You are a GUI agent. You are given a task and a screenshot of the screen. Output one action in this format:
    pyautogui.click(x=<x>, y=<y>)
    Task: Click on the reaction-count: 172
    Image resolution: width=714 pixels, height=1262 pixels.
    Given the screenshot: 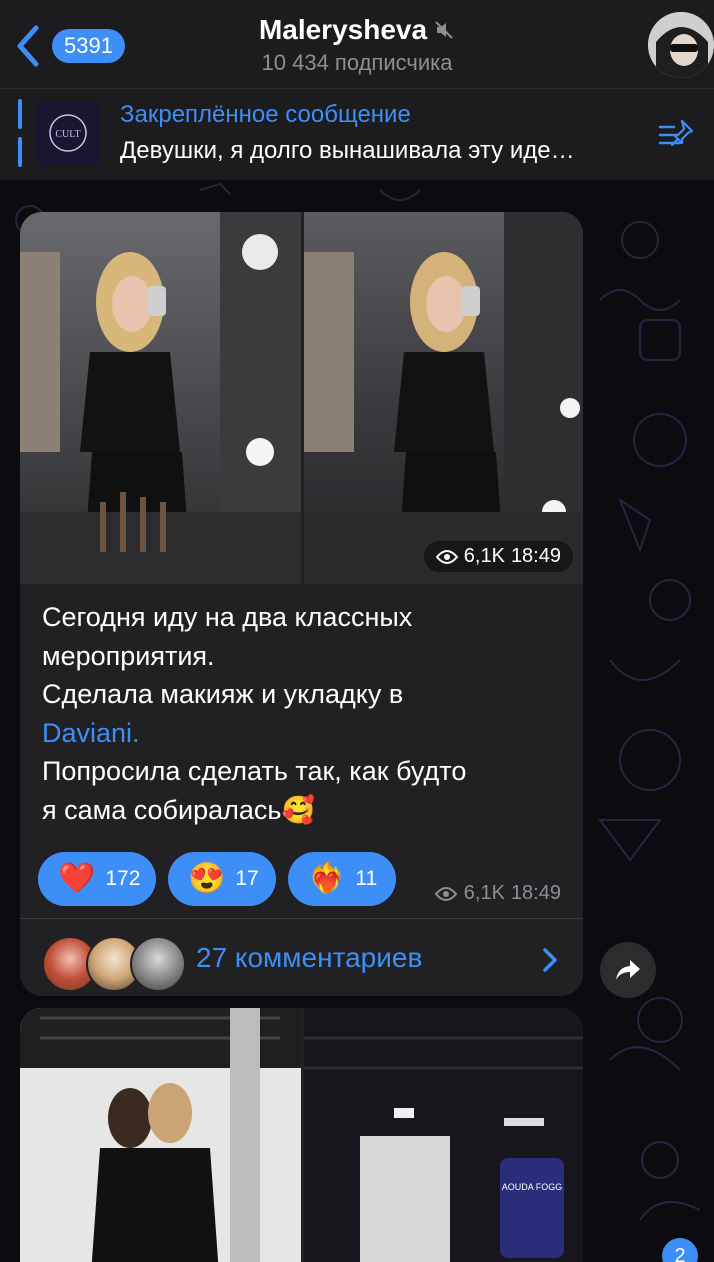 What is the action you would take?
    pyautogui.click(x=123, y=878)
    